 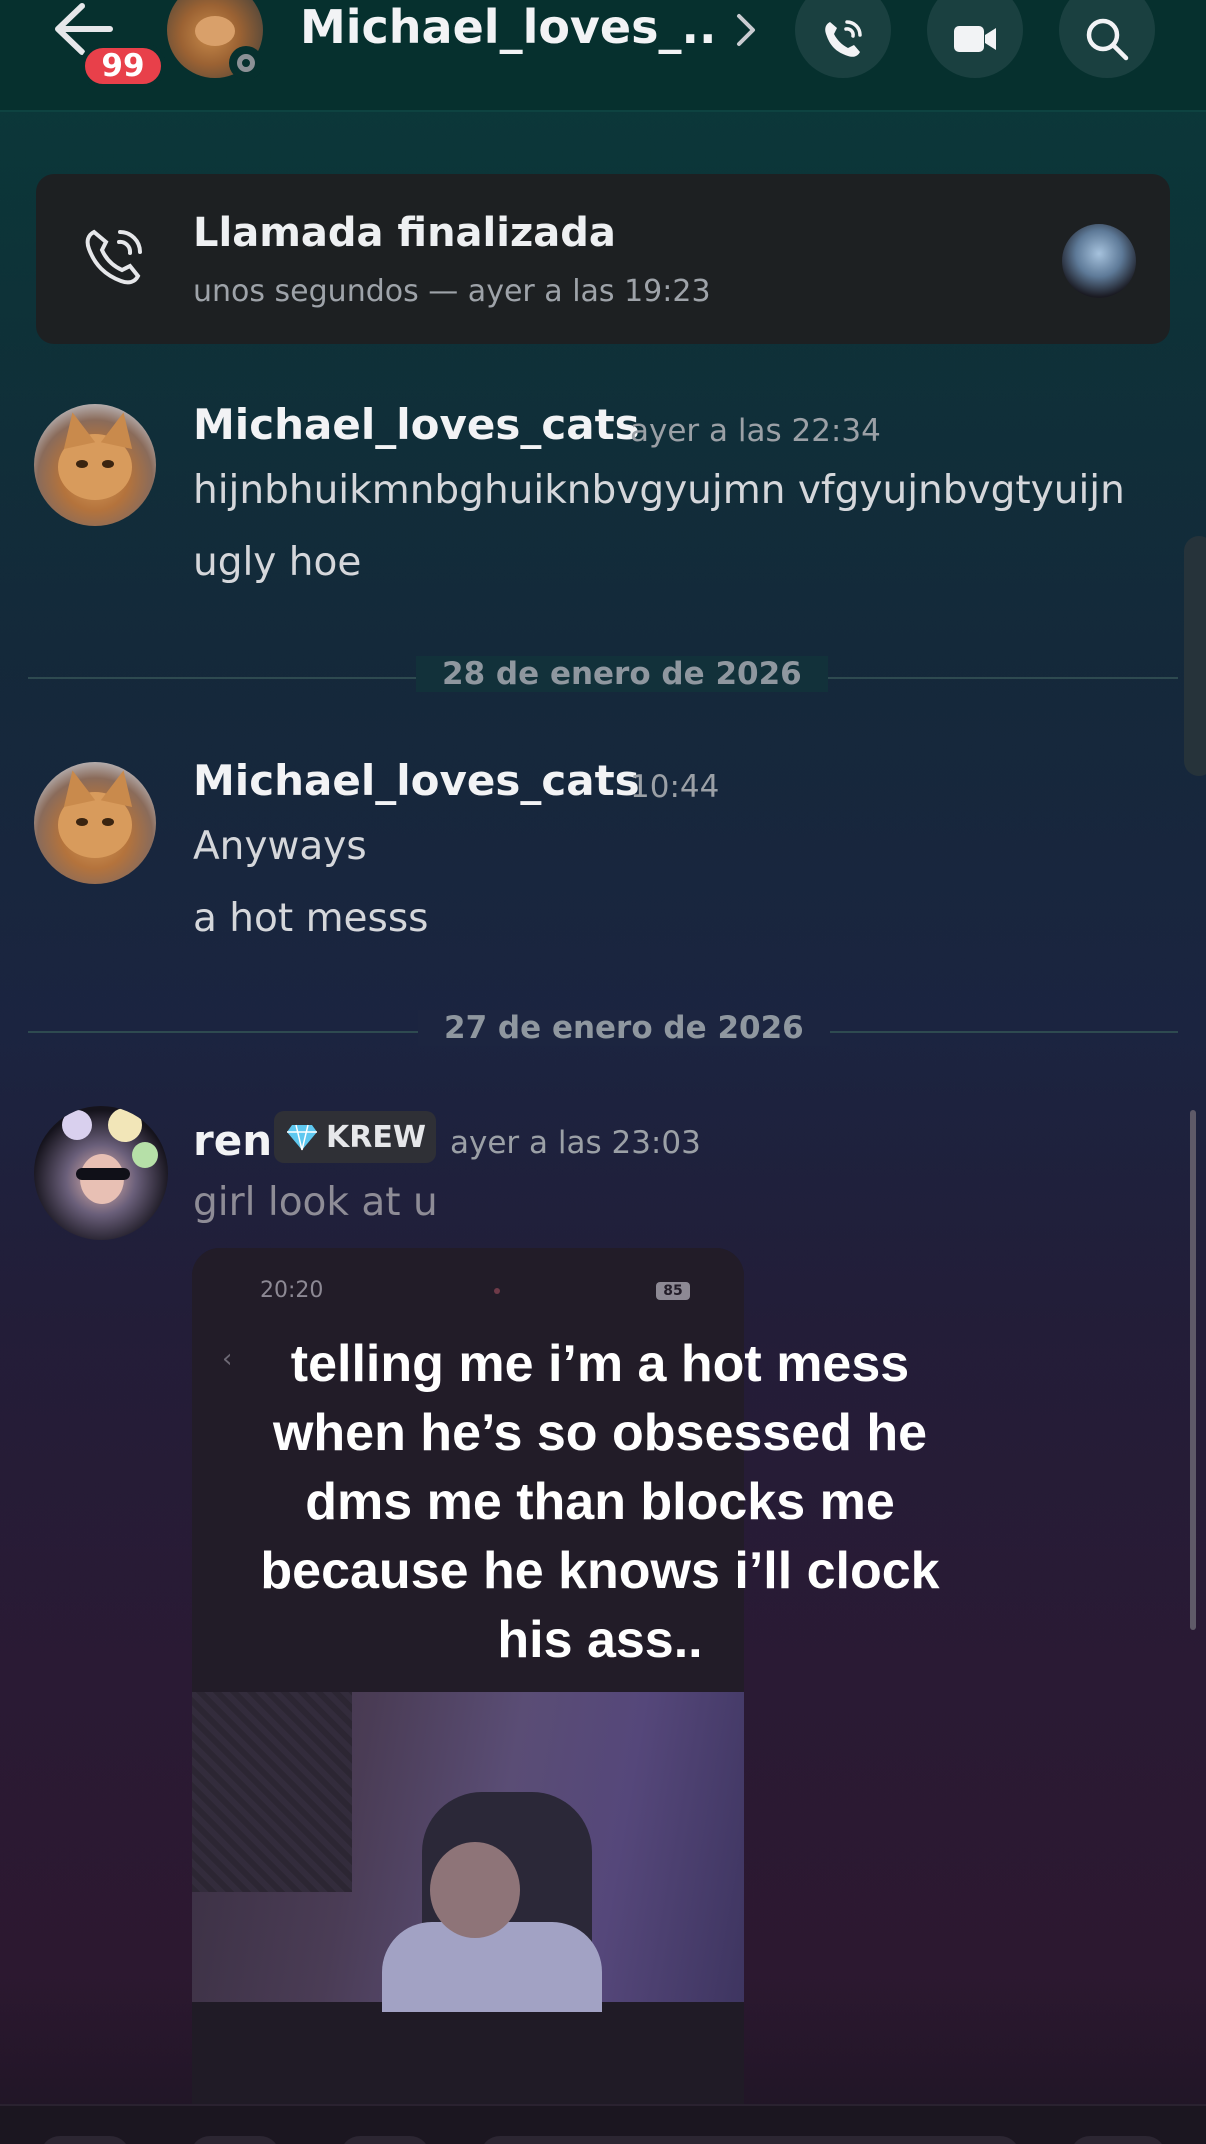 What do you see at coordinates (404, 233) in the screenshot?
I see `call-title: Llamada finalizada` at bounding box center [404, 233].